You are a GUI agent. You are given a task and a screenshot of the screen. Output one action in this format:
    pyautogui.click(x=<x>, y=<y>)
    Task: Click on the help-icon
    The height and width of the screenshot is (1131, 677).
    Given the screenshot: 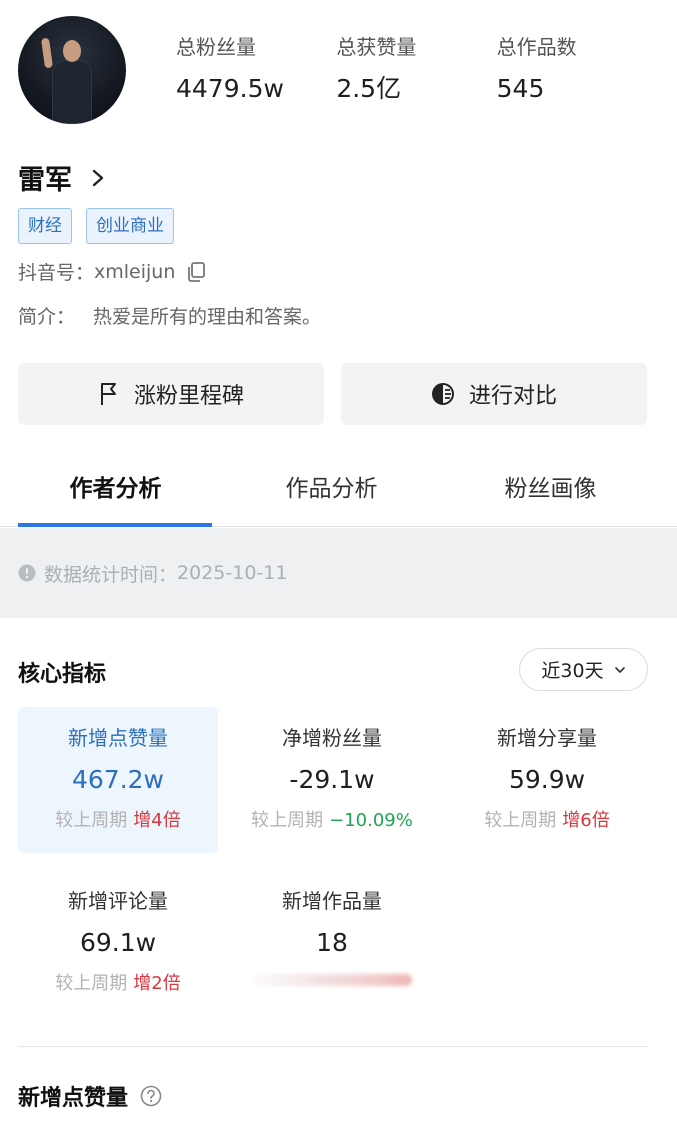 What is the action you would take?
    pyautogui.click(x=151, y=1096)
    